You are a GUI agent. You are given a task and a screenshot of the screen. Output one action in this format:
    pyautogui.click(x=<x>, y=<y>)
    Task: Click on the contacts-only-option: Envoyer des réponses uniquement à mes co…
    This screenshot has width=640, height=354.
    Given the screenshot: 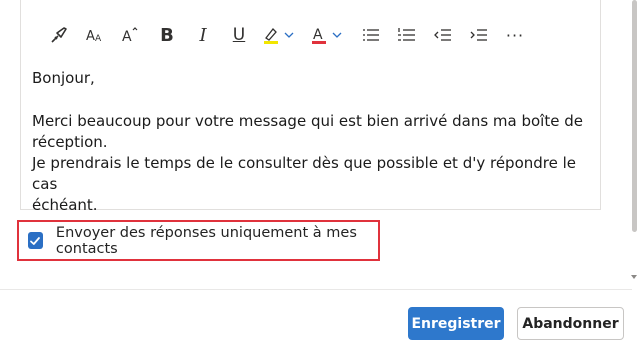 What is the action you would take?
    pyautogui.click(x=198, y=240)
    